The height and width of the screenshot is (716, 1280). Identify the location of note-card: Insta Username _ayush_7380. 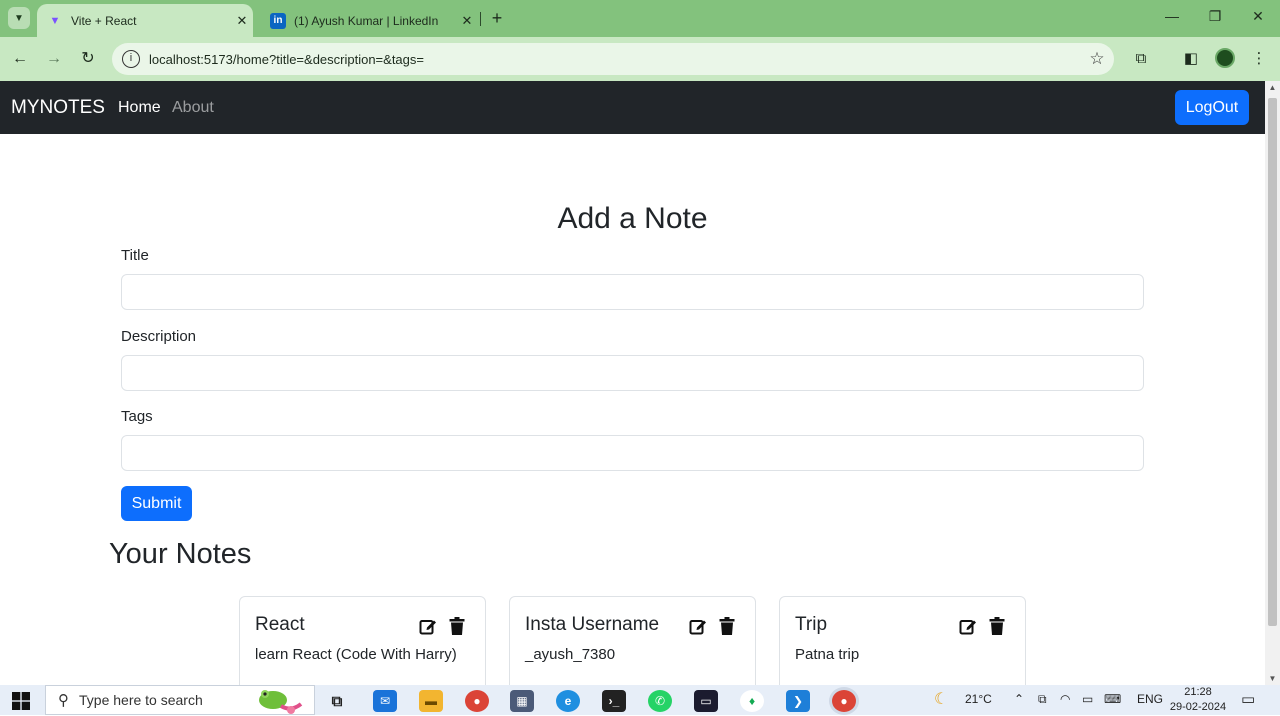
(632, 646).